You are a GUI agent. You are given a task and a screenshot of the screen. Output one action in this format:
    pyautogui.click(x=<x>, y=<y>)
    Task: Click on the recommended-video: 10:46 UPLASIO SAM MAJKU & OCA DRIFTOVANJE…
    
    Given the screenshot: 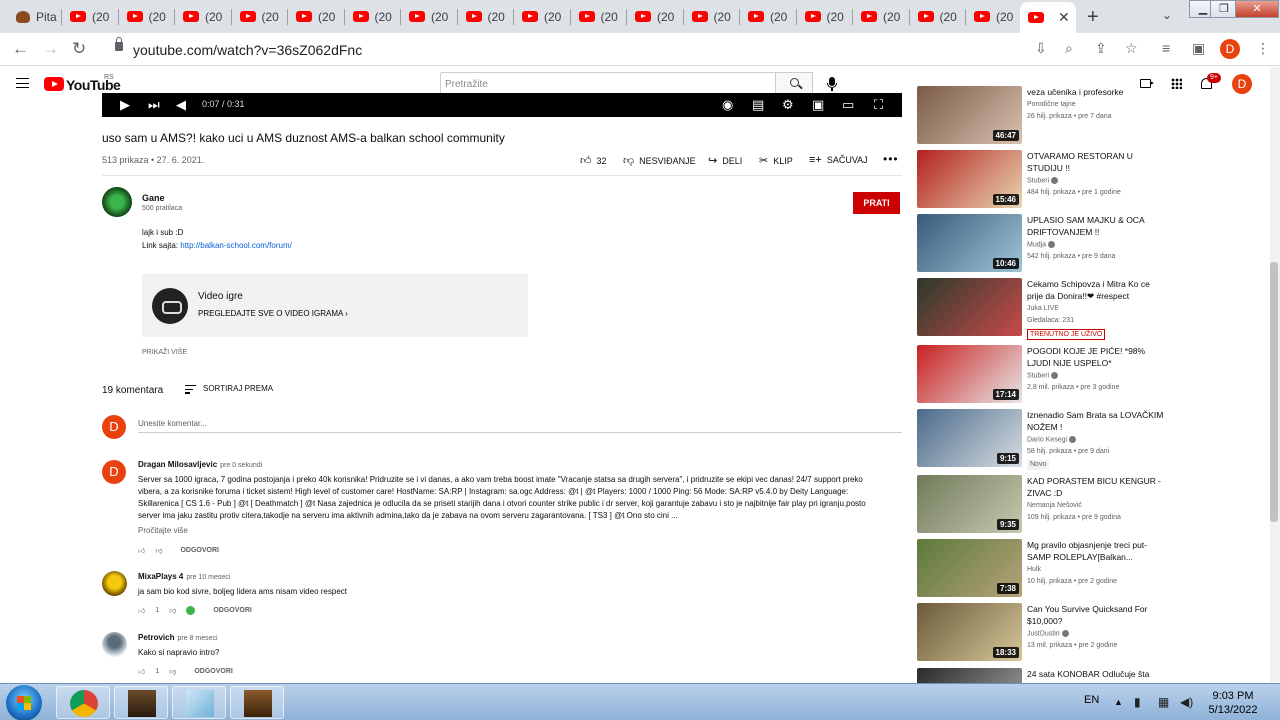 What is the action you would take?
    pyautogui.click(x=1042, y=243)
    